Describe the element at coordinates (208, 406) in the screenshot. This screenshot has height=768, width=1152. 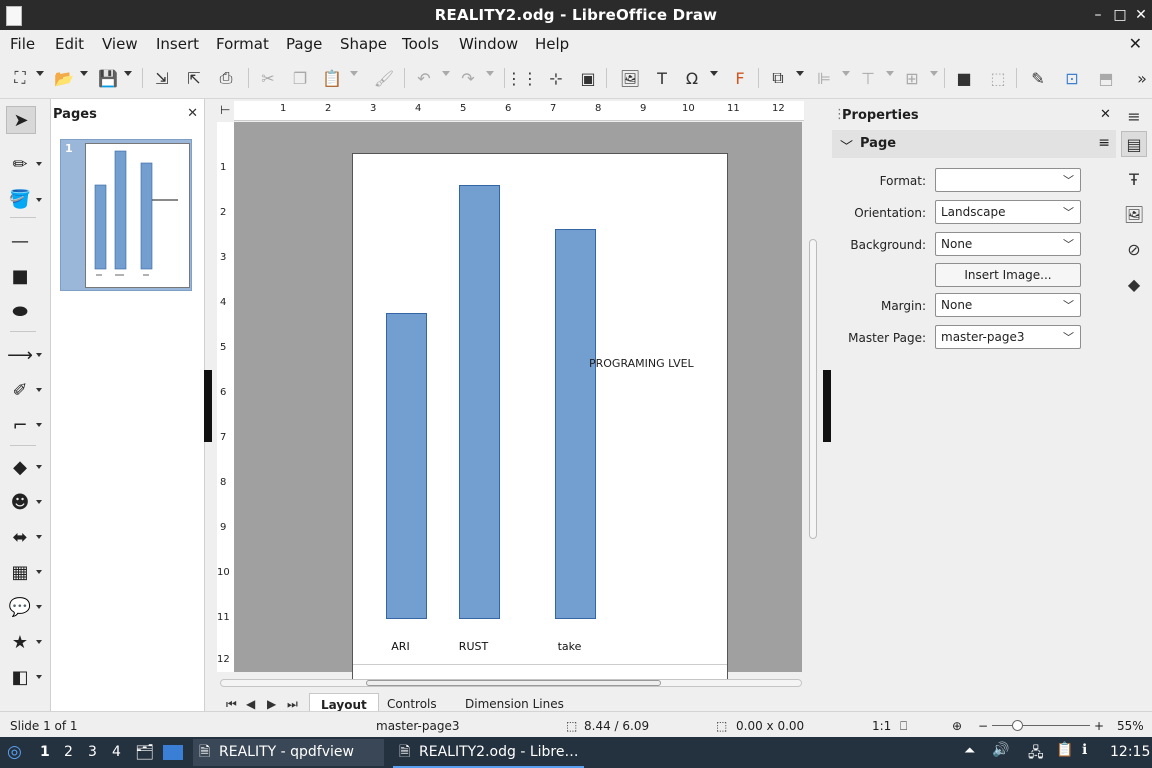
I see `left-panel-splitter` at that location.